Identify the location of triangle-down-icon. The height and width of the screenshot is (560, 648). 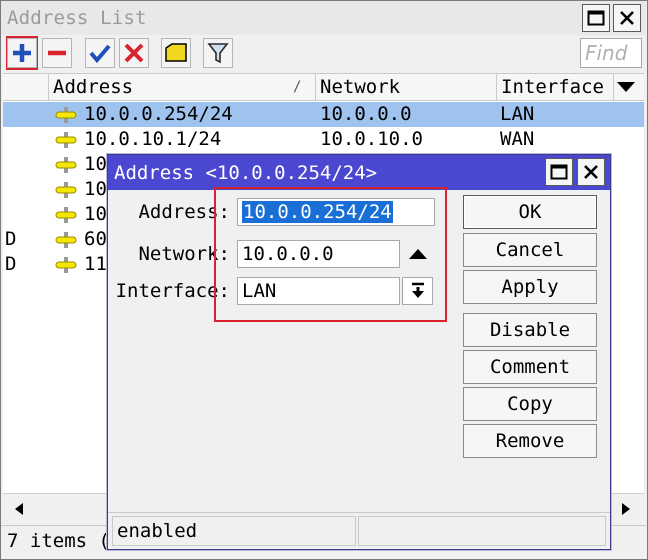
(626, 87).